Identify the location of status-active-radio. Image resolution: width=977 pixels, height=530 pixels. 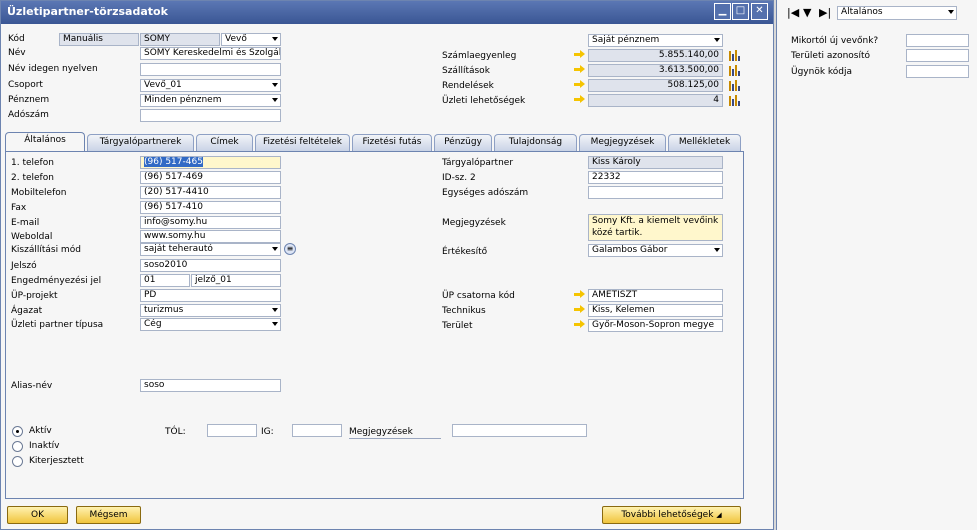
(17, 431).